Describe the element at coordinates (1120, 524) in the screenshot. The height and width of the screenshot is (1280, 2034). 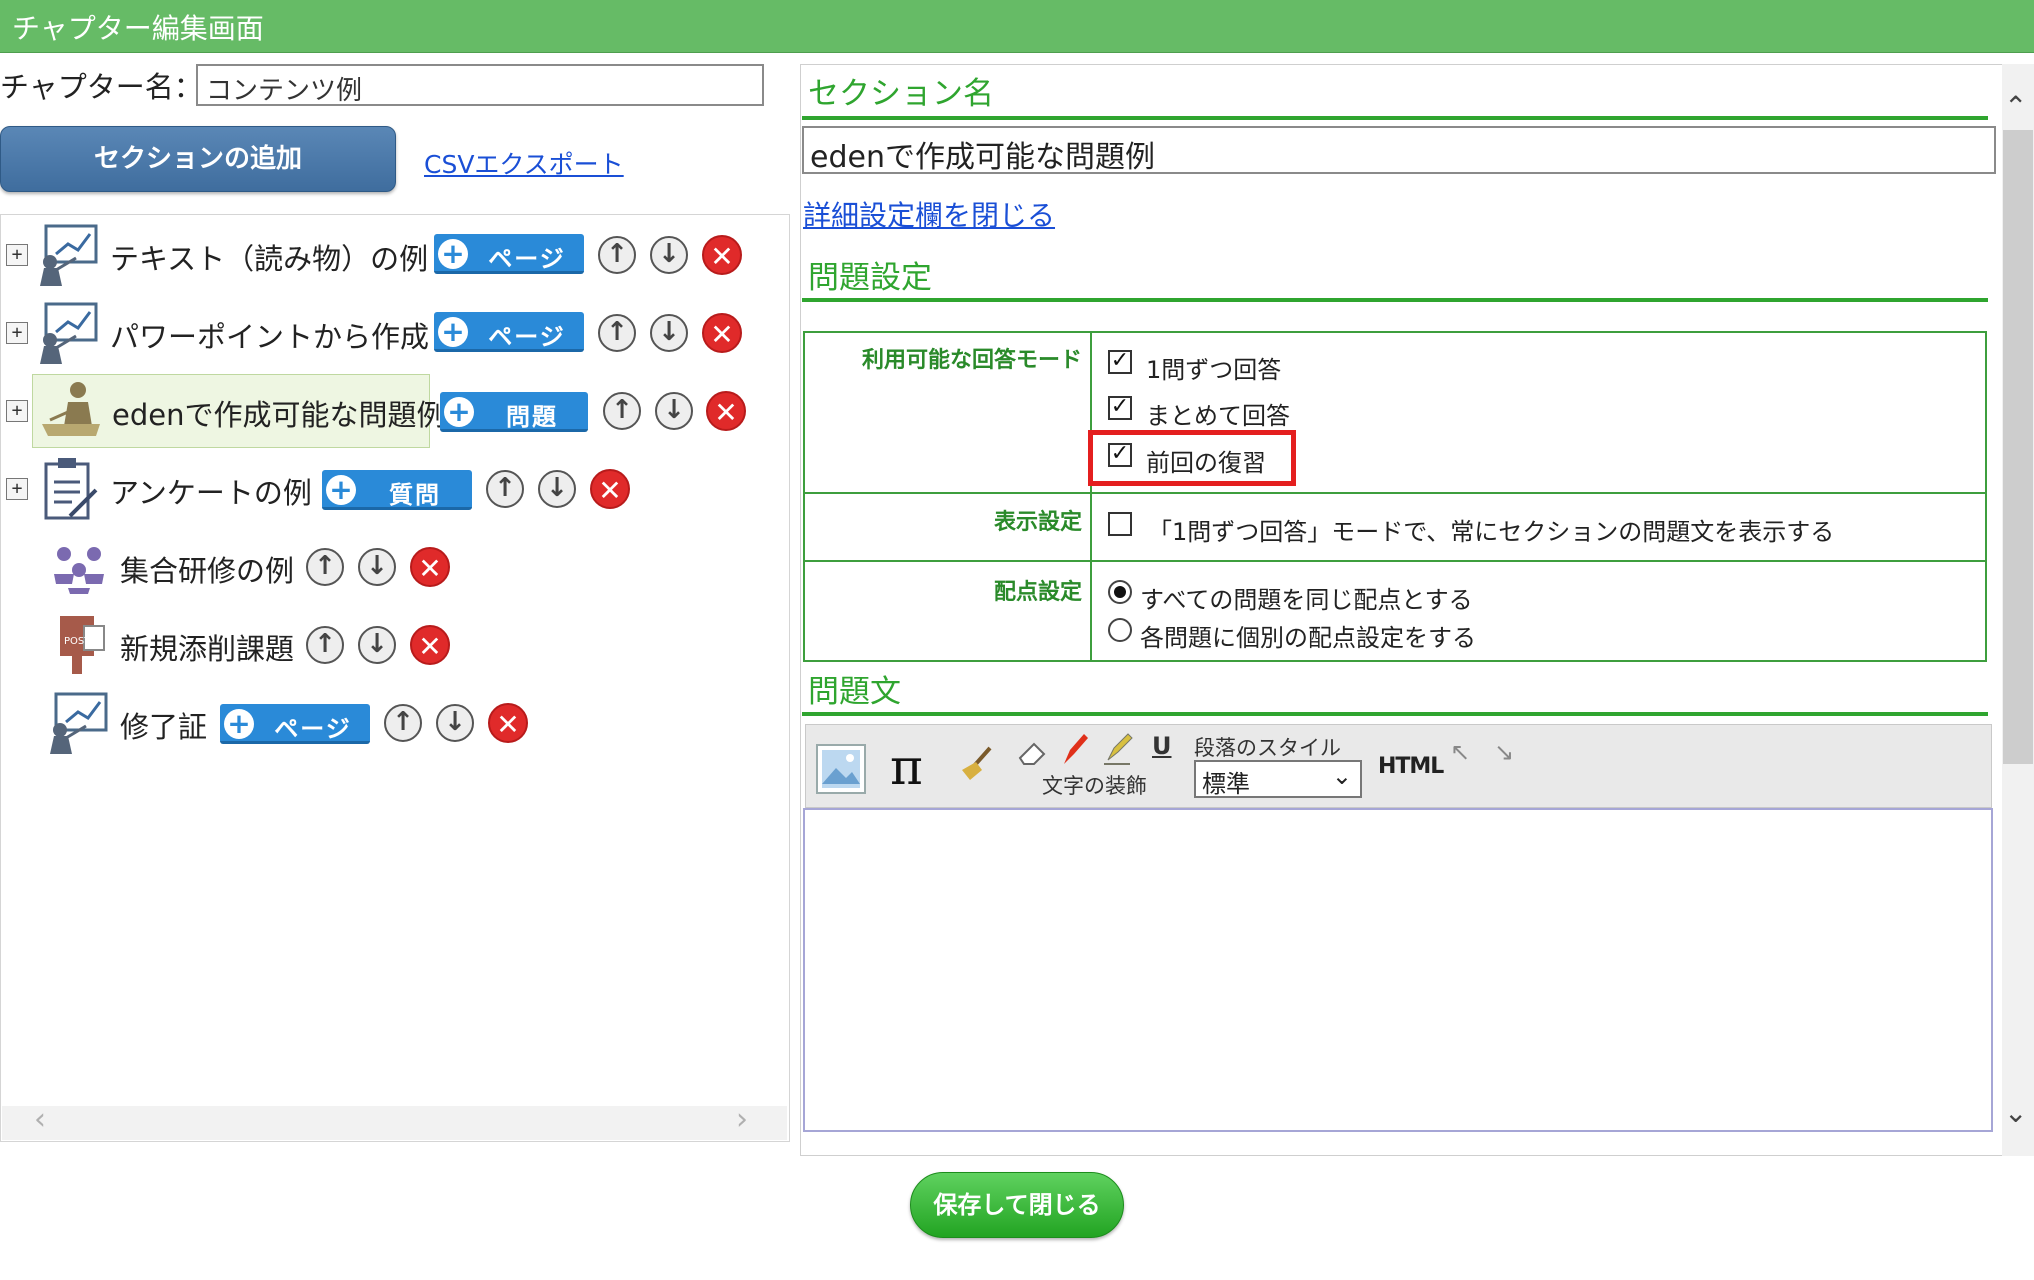
I see `display-setting-checkbox` at that location.